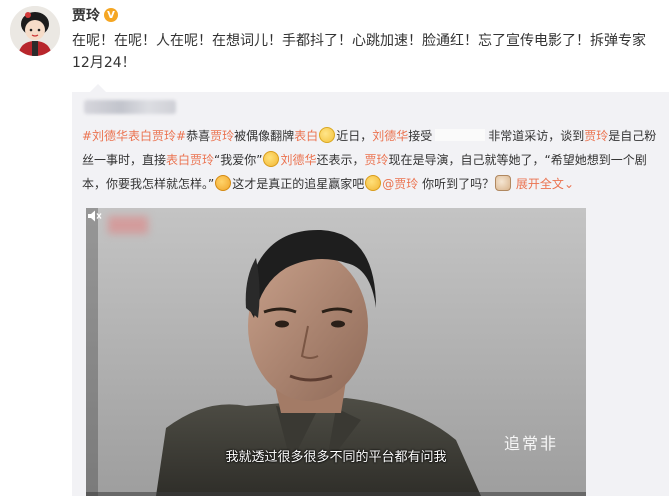 This screenshot has height=496, width=669. Describe the element at coordinates (98, 88) in the screenshot. I see `repost-arrow` at that location.